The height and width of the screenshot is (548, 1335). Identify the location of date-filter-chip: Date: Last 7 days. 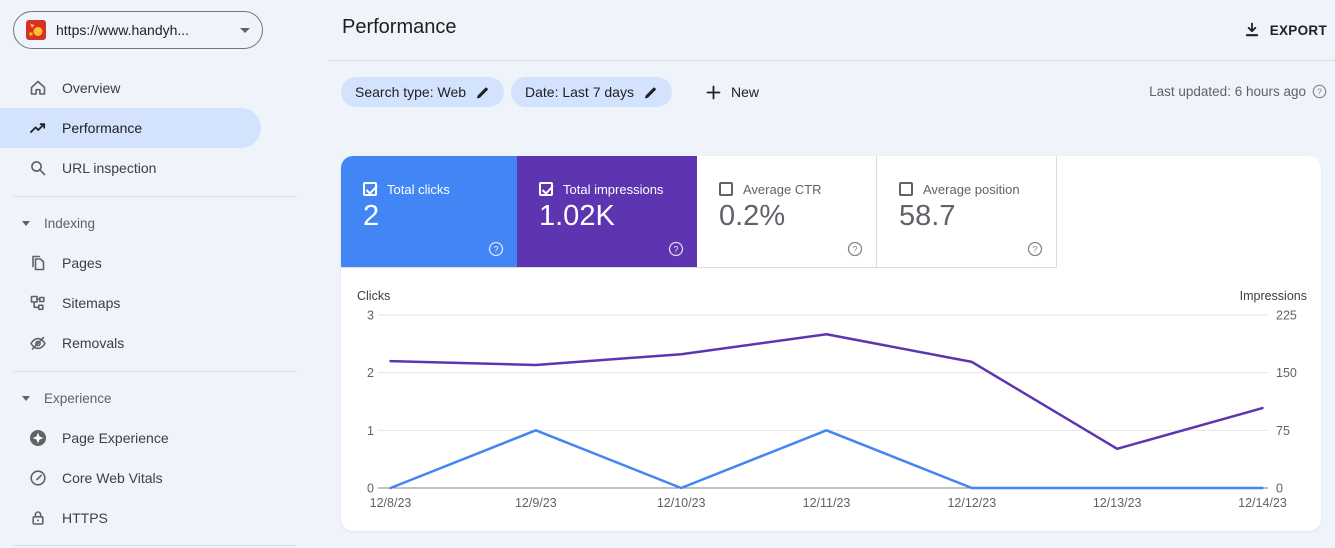
(591, 92).